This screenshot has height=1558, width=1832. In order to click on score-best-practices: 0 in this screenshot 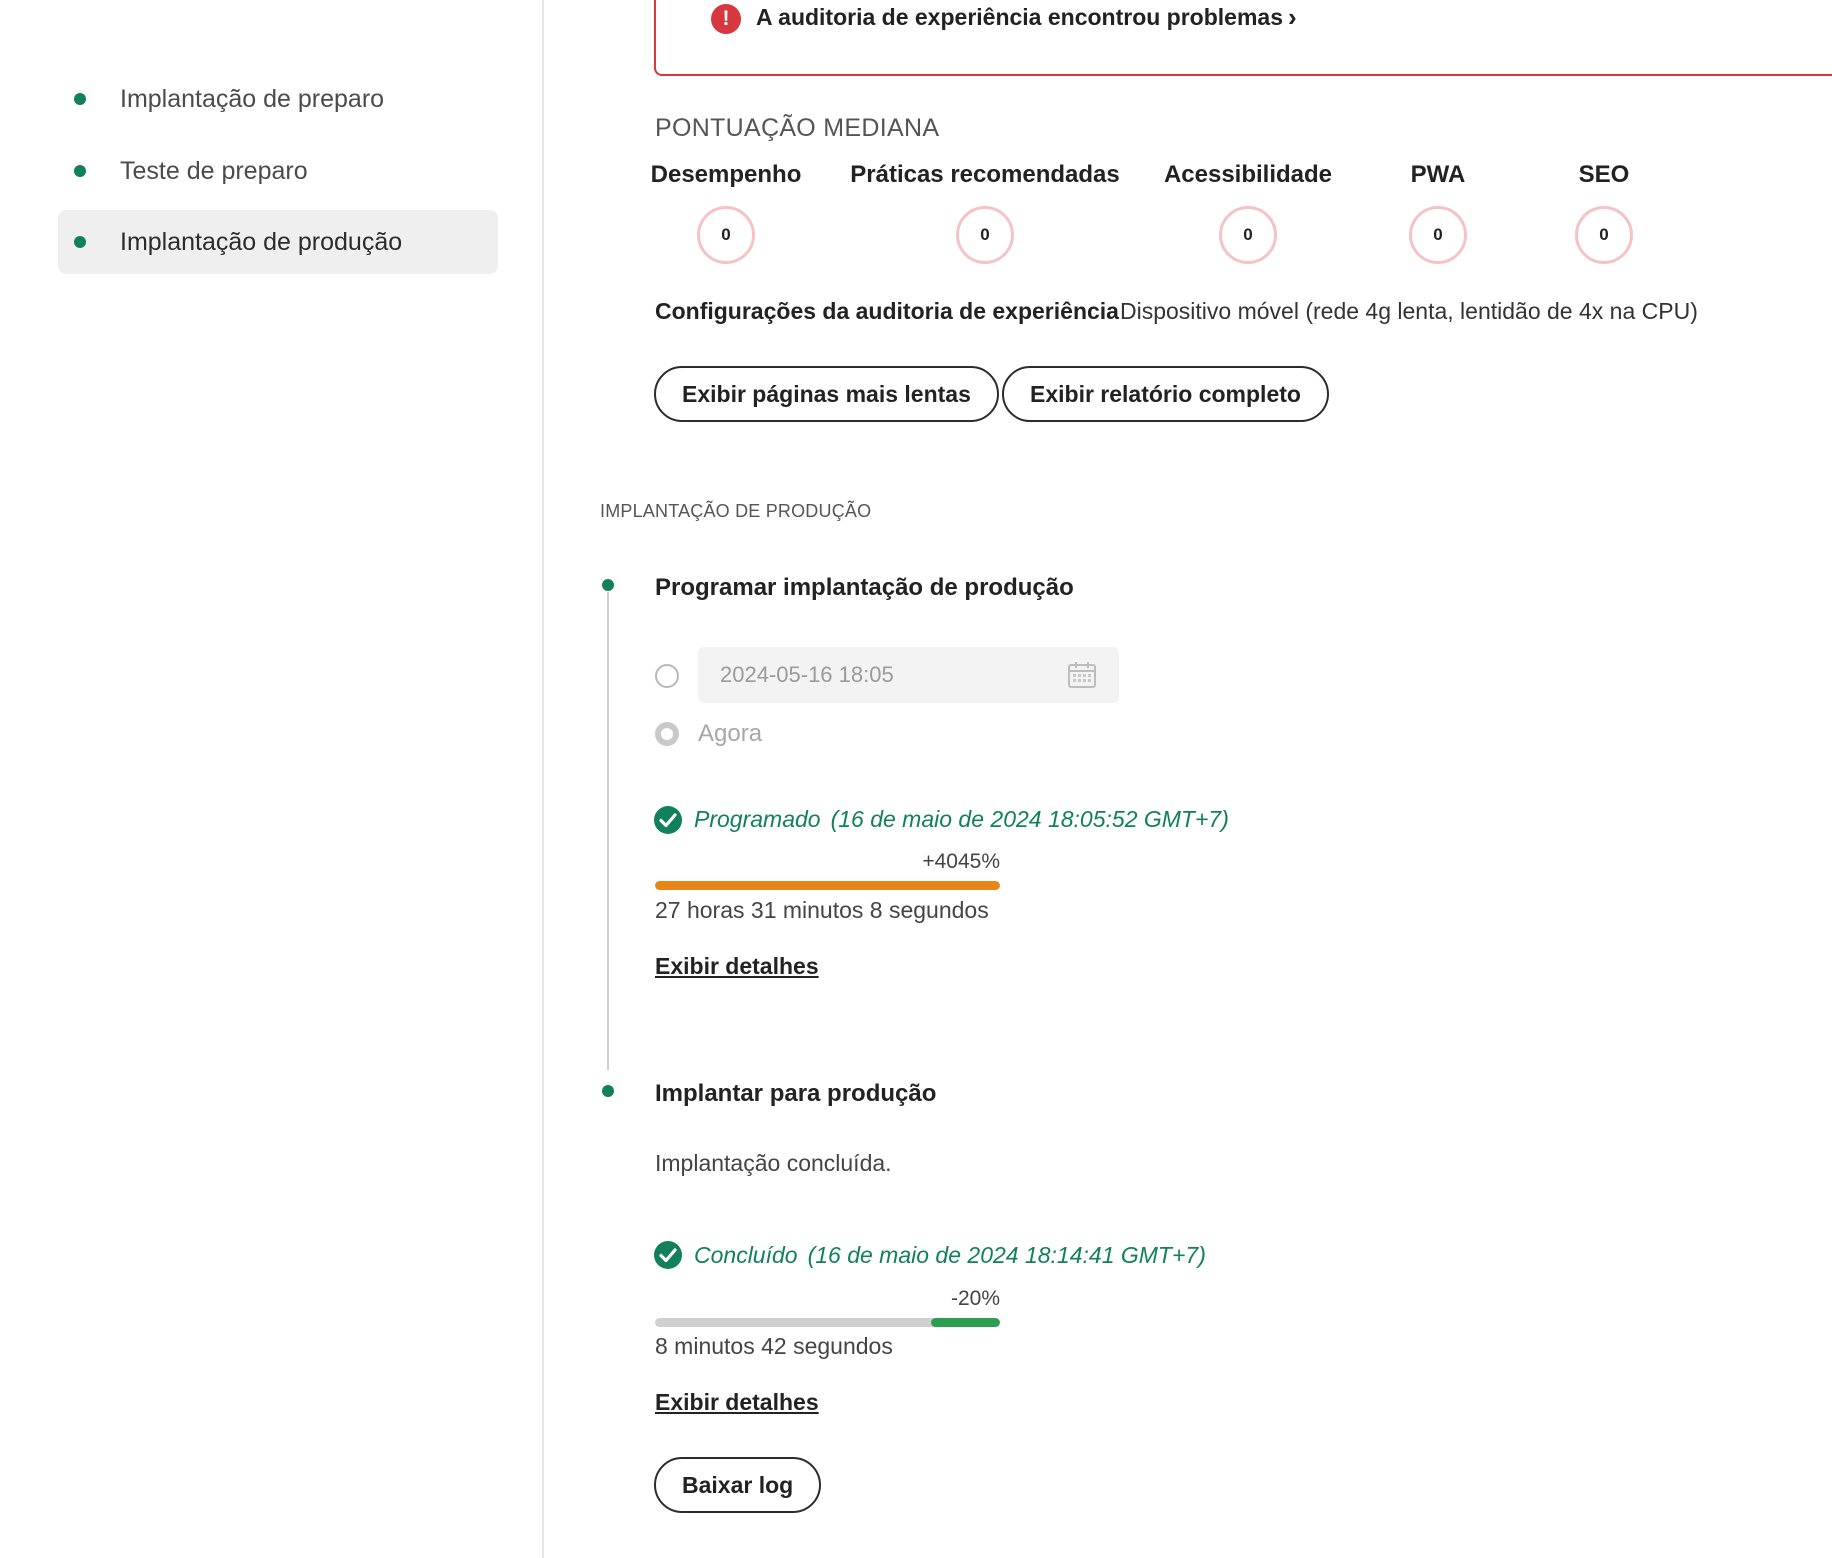, I will do `click(985, 235)`.